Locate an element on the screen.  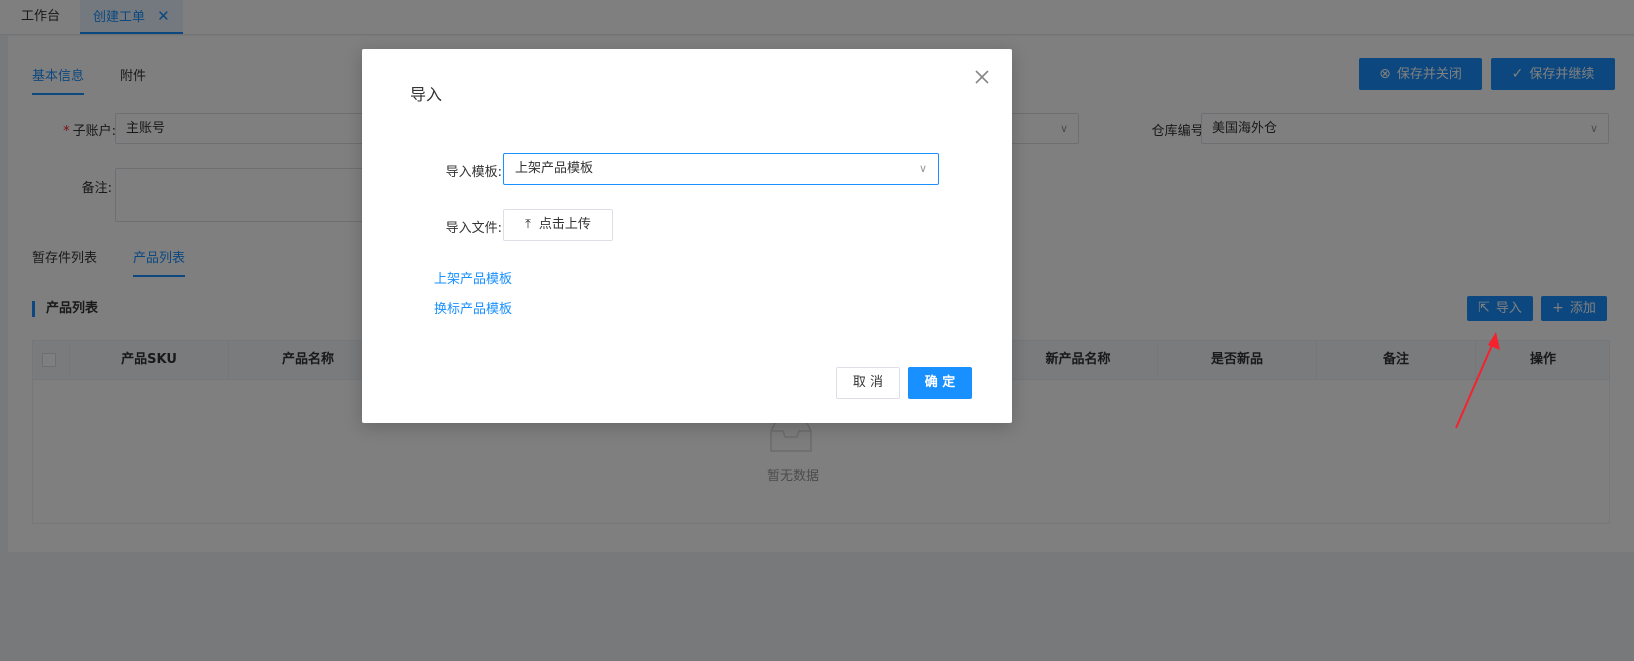
upload-icon: ⤒ is located at coordinates (528, 224).